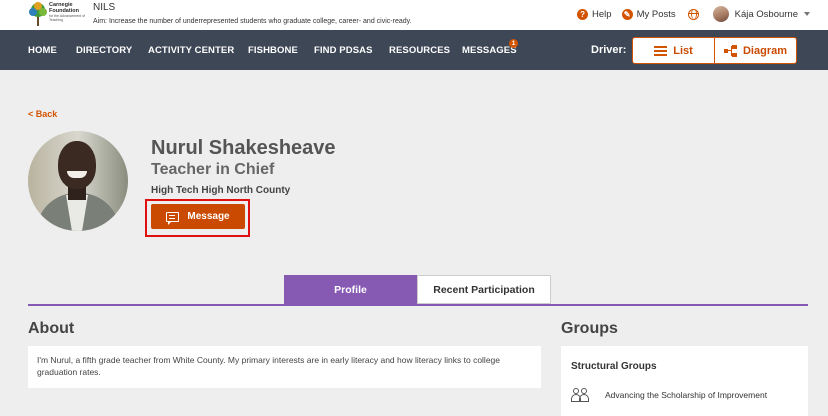 The height and width of the screenshot is (416, 828). I want to click on message-button: Message, so click(198, 216).